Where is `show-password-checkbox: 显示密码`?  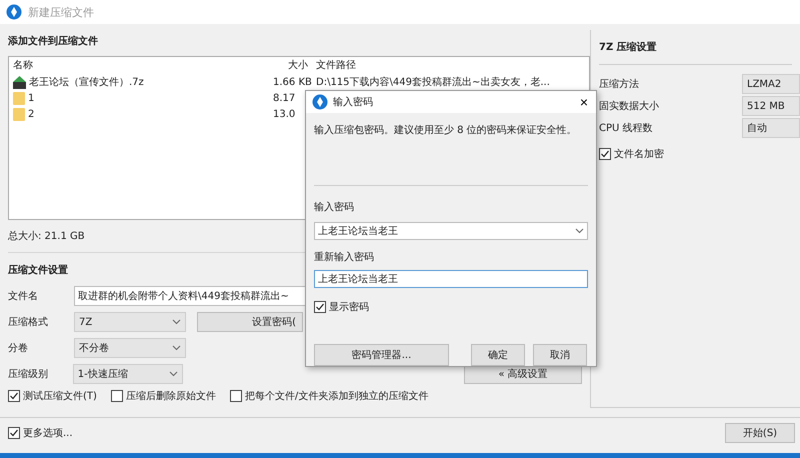
show-password-checkbox: 显示密码 is located at coordinates (451, 307).